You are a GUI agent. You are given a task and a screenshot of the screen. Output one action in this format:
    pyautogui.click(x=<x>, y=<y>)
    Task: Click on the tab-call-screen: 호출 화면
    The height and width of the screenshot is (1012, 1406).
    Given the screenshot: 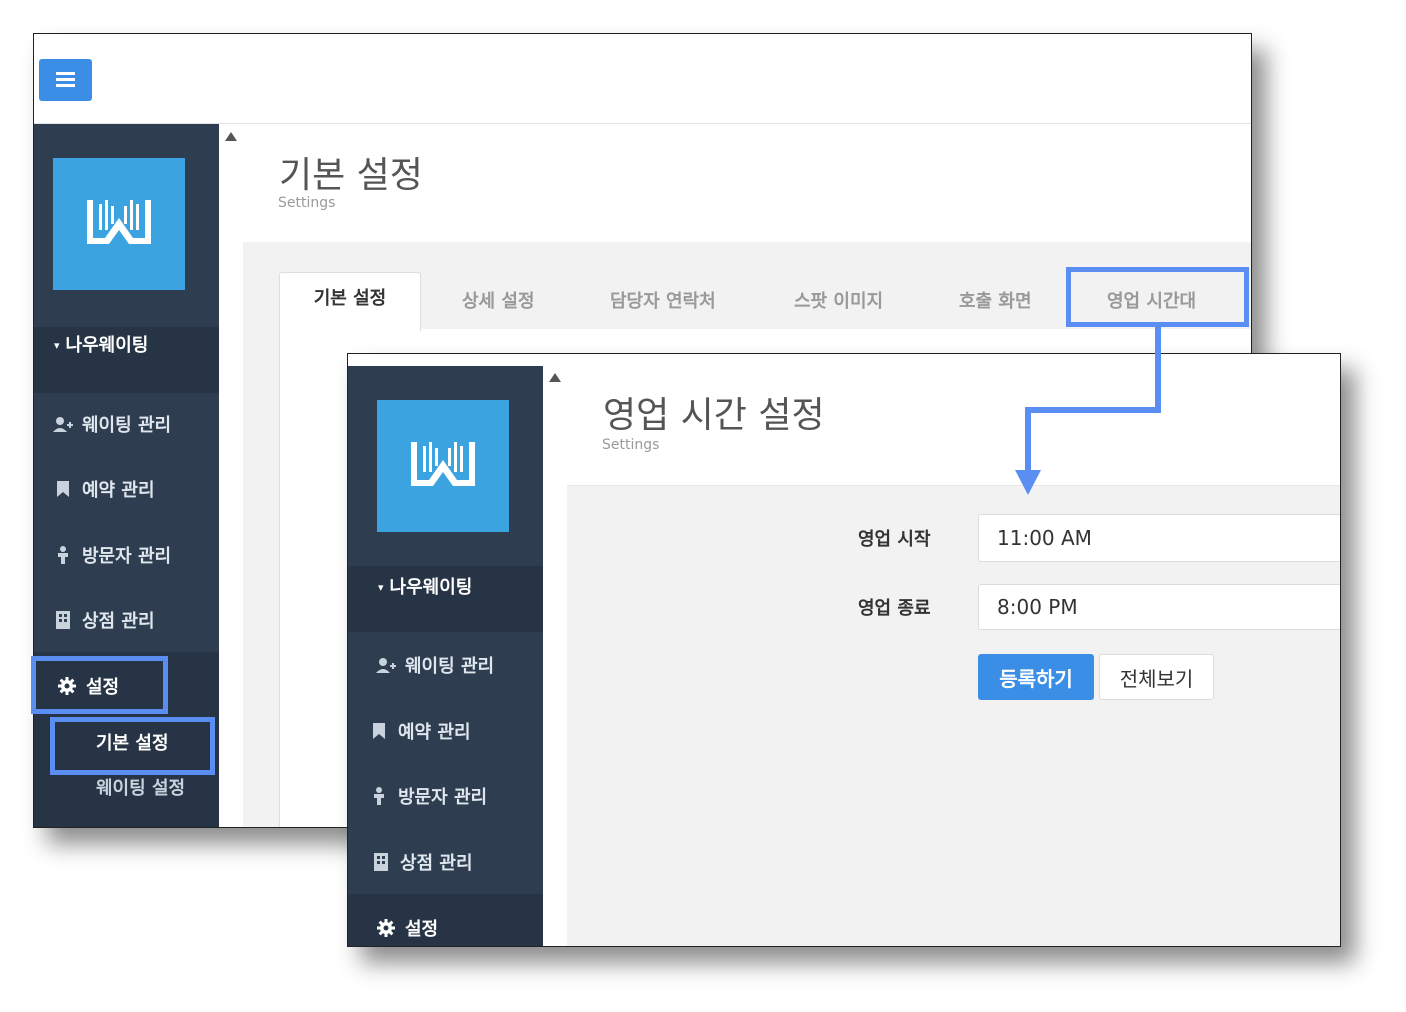 What is the action you would take?
    pyautogui.click(x=995, y=300)
    